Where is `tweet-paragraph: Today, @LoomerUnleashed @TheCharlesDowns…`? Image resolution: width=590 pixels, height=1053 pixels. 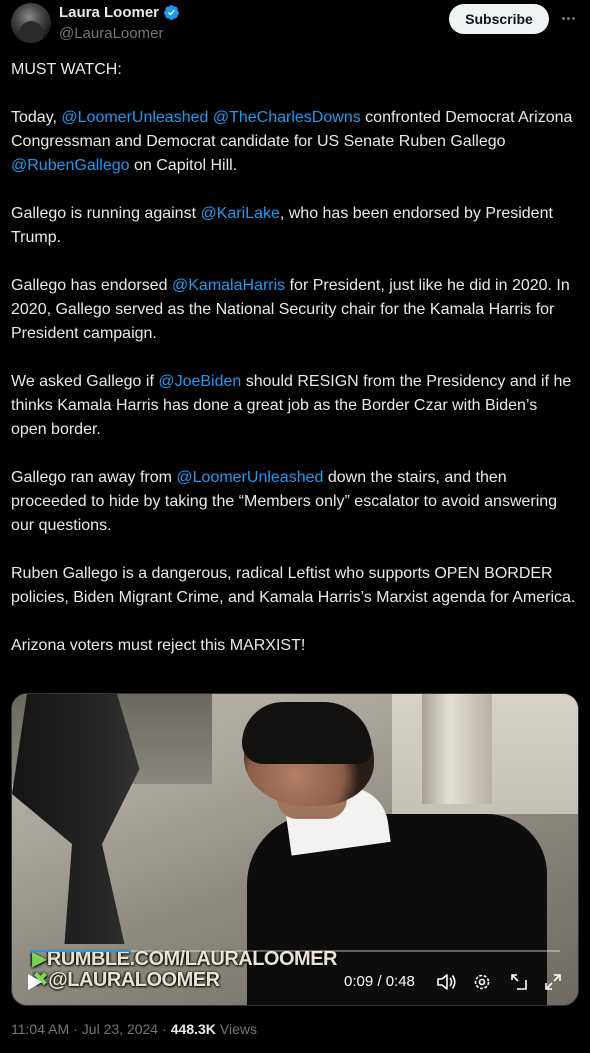 tweet-paragraph: Today, @LoomerUnleashed @TheCharlesDowns… is located at coordinates (293, 142).